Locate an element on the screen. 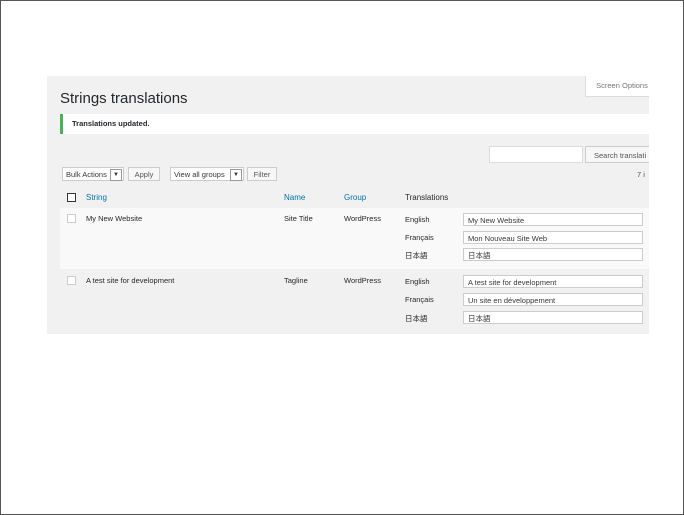 The height and width of the screenshot is (515, 684). column-header-translations: Translations is located at coordinates (427, 197).